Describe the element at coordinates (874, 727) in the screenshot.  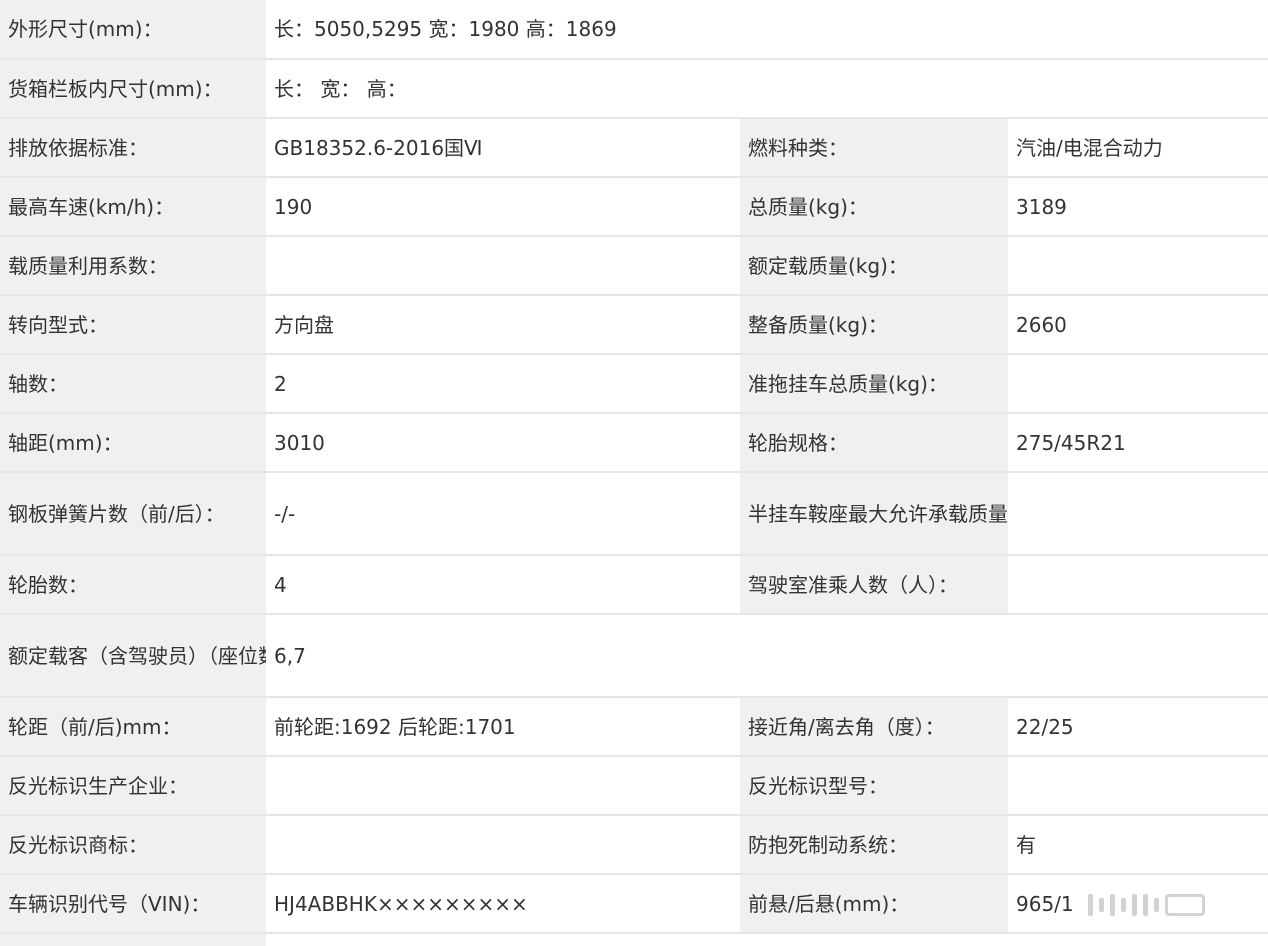
I see `spec-label: 接近角/离去角（度）：` at that location.